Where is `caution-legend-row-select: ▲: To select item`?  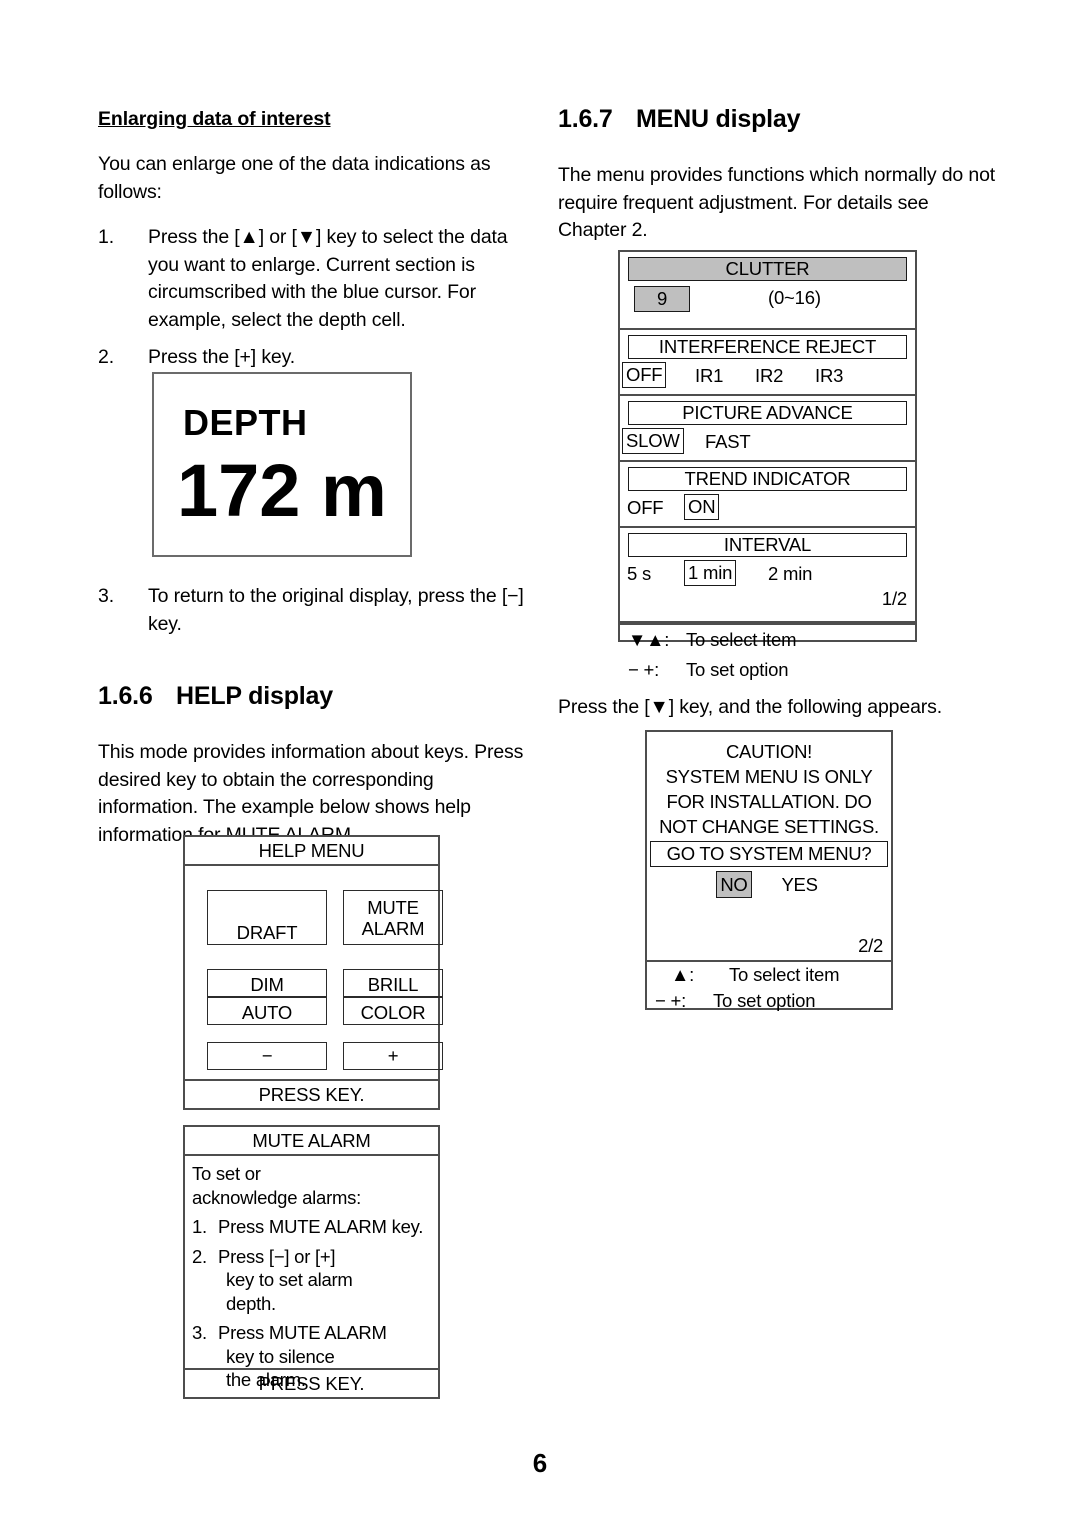 caution-legend-row-select: ▲: To select item is located at coordinates (769, 974).